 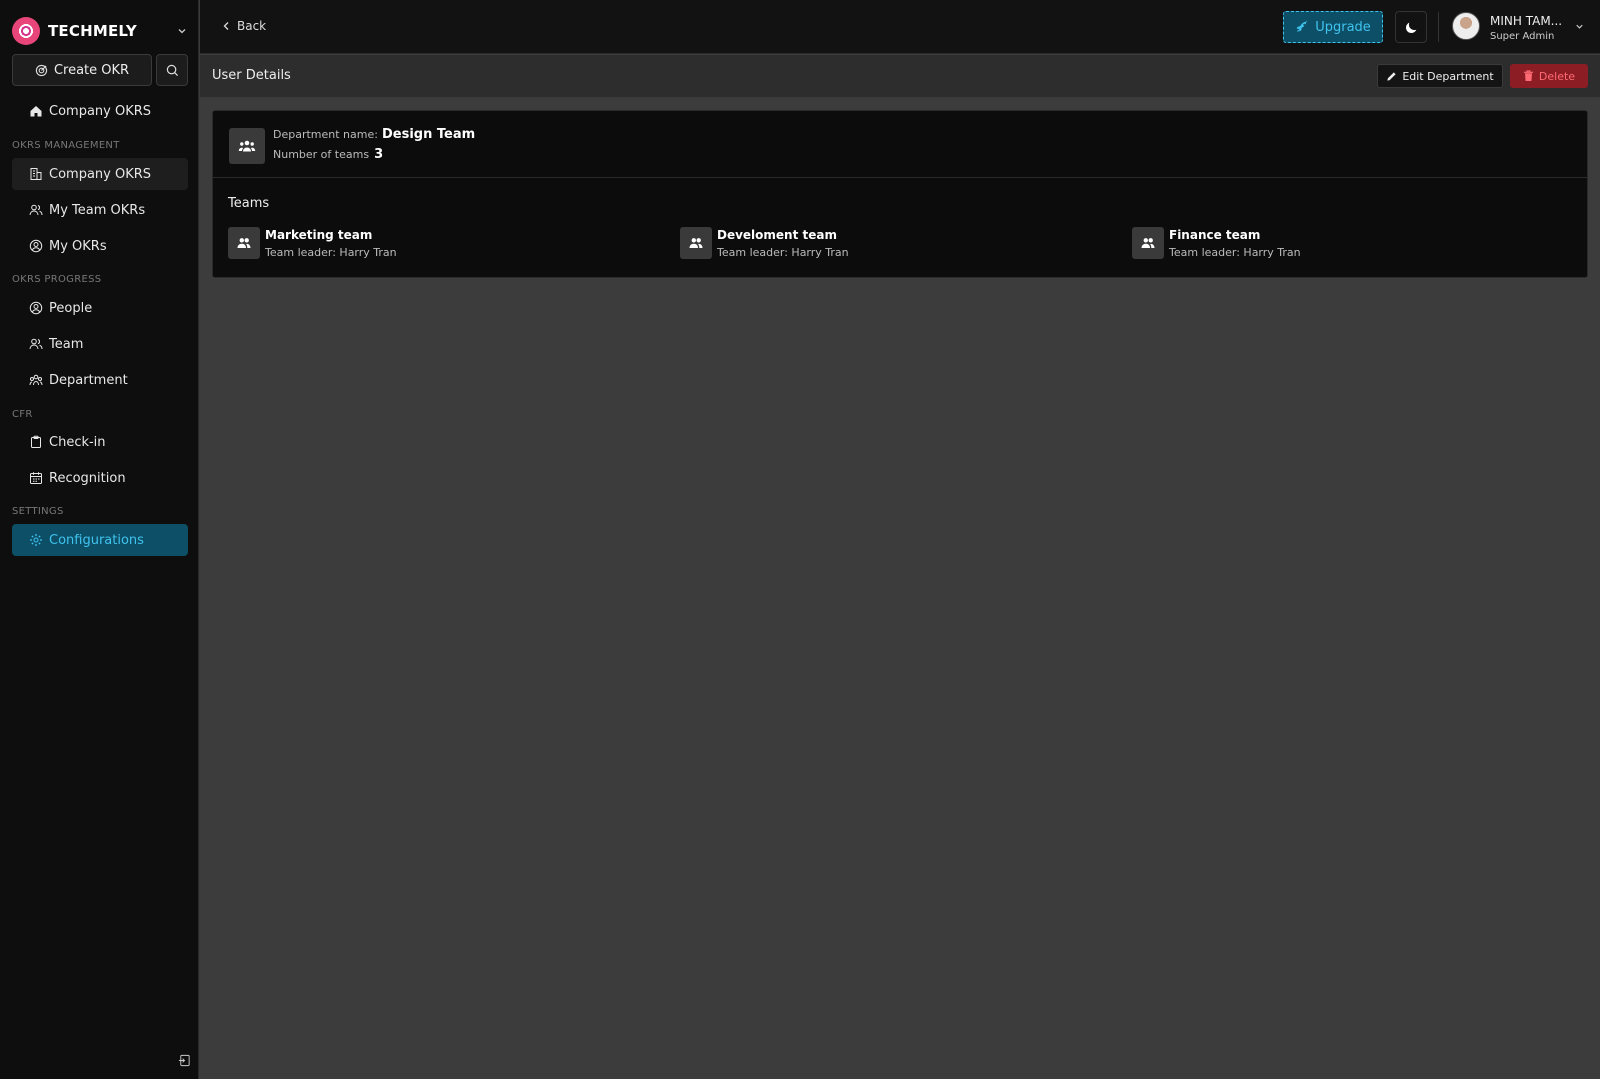 I want to click on theme-toggle-button, so click(x=1411, y=27).